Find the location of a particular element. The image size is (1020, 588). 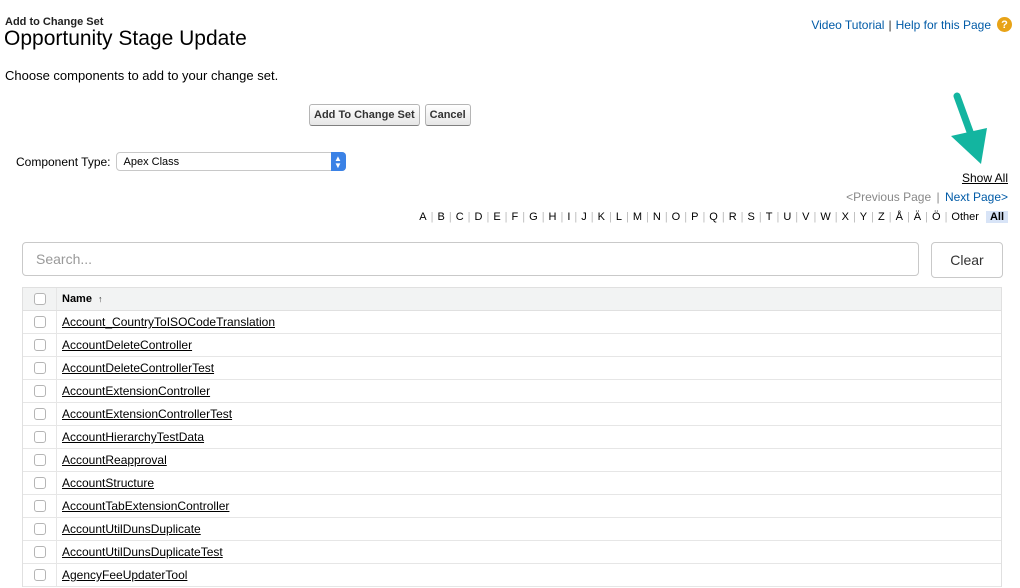

alpha-filter-letter: K is located at coordinates (601, 217).